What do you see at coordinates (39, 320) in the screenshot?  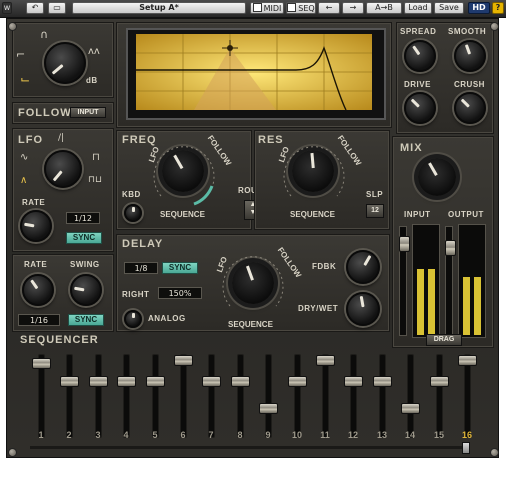 I see `seq-rate-value: 1/16` at bounding box center [39, 320].